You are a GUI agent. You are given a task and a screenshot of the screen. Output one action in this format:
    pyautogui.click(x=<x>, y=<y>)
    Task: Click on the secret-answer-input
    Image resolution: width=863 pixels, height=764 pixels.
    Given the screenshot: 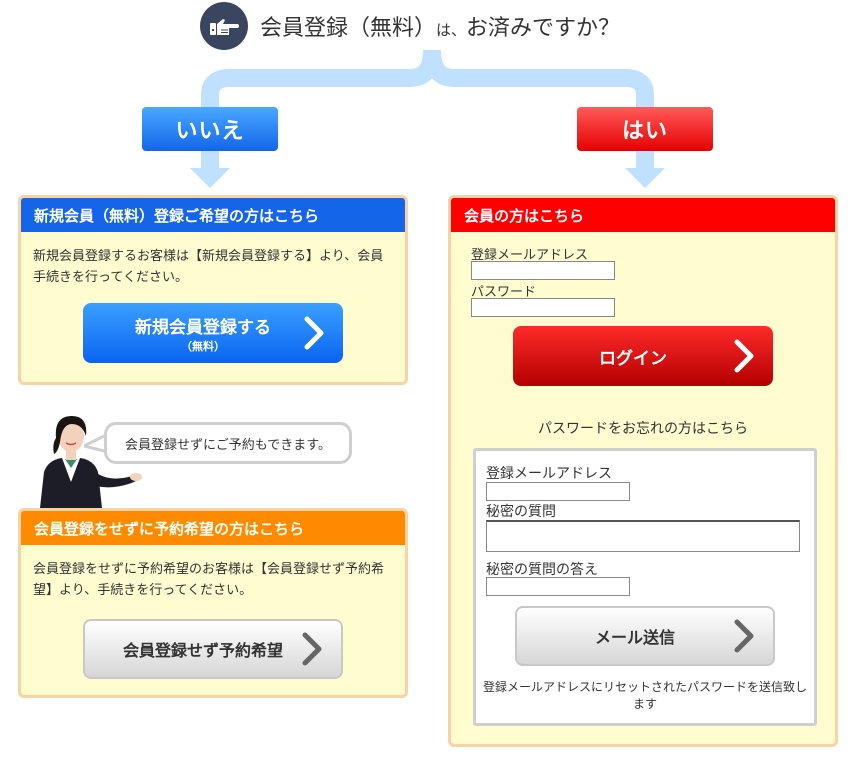 What is the action you would take?
    pyautogui.click(x=558, y=586)
    